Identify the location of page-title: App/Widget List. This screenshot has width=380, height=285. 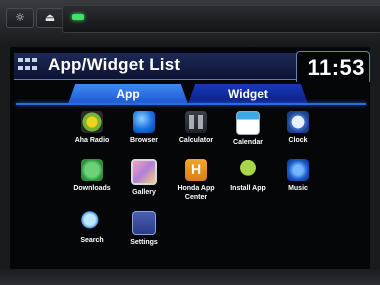
(114, 64).